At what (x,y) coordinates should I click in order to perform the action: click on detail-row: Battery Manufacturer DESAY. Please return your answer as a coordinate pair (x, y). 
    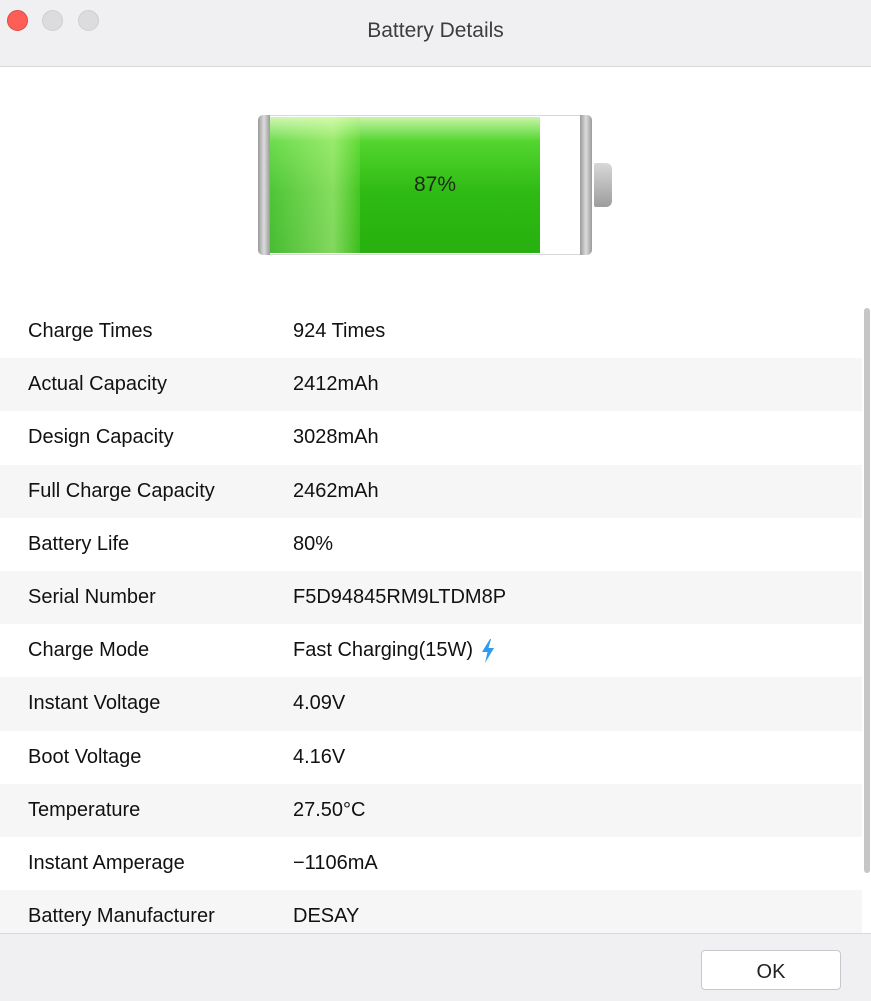
    Looking at the image, I should click on (431, 911).